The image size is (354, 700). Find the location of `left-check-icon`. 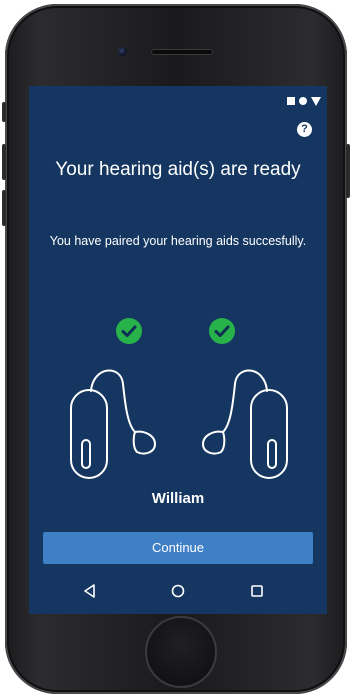

left-check-icon is located at coordinates (129, 331).